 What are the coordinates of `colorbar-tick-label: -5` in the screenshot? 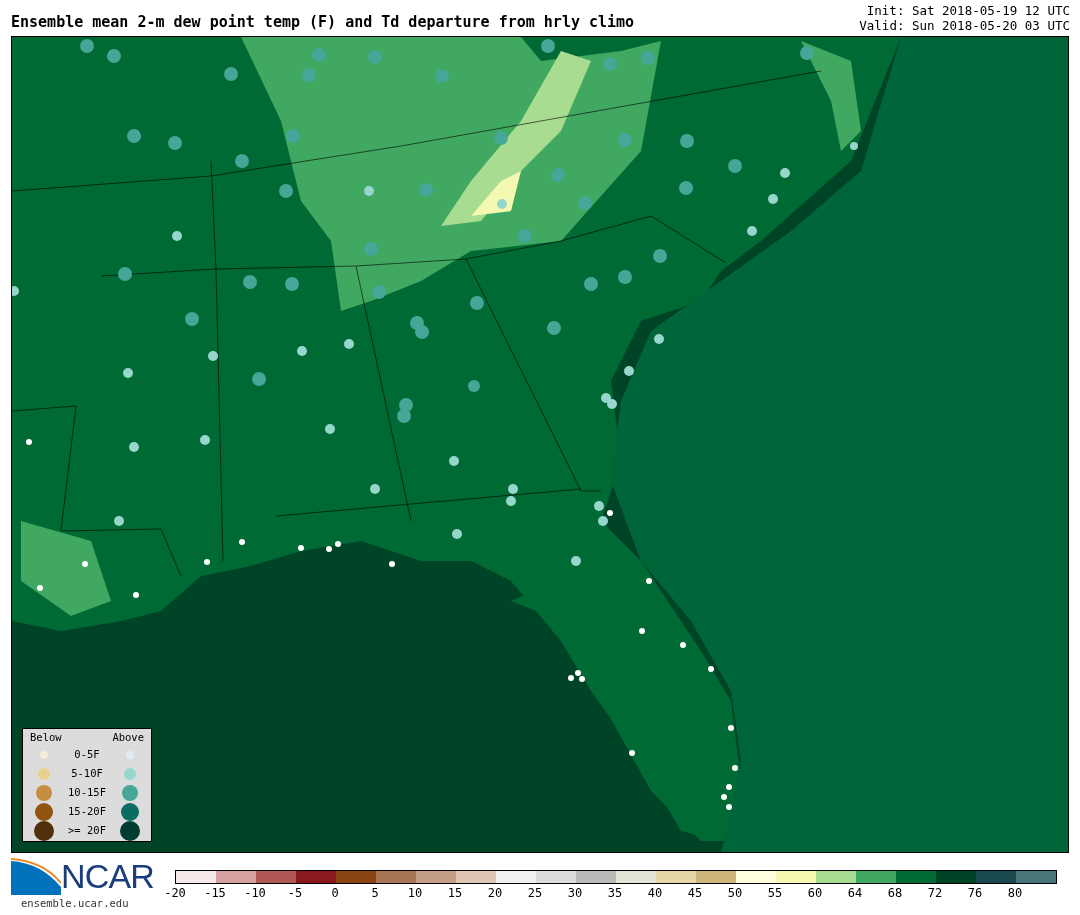 It's located at (295, 893).